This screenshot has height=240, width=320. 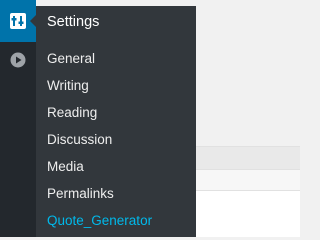 What do you see at coordinates (68, 85) in the screenshot?
I see `menu-item-writing: Writing` at bounding box center [68, 85].